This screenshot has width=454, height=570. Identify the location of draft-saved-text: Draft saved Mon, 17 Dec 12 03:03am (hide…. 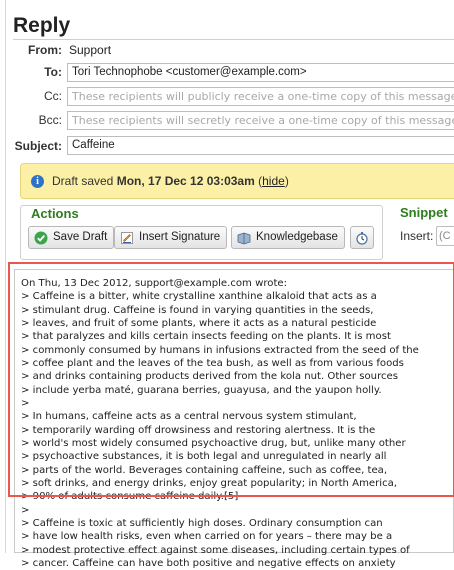
(170, 181).